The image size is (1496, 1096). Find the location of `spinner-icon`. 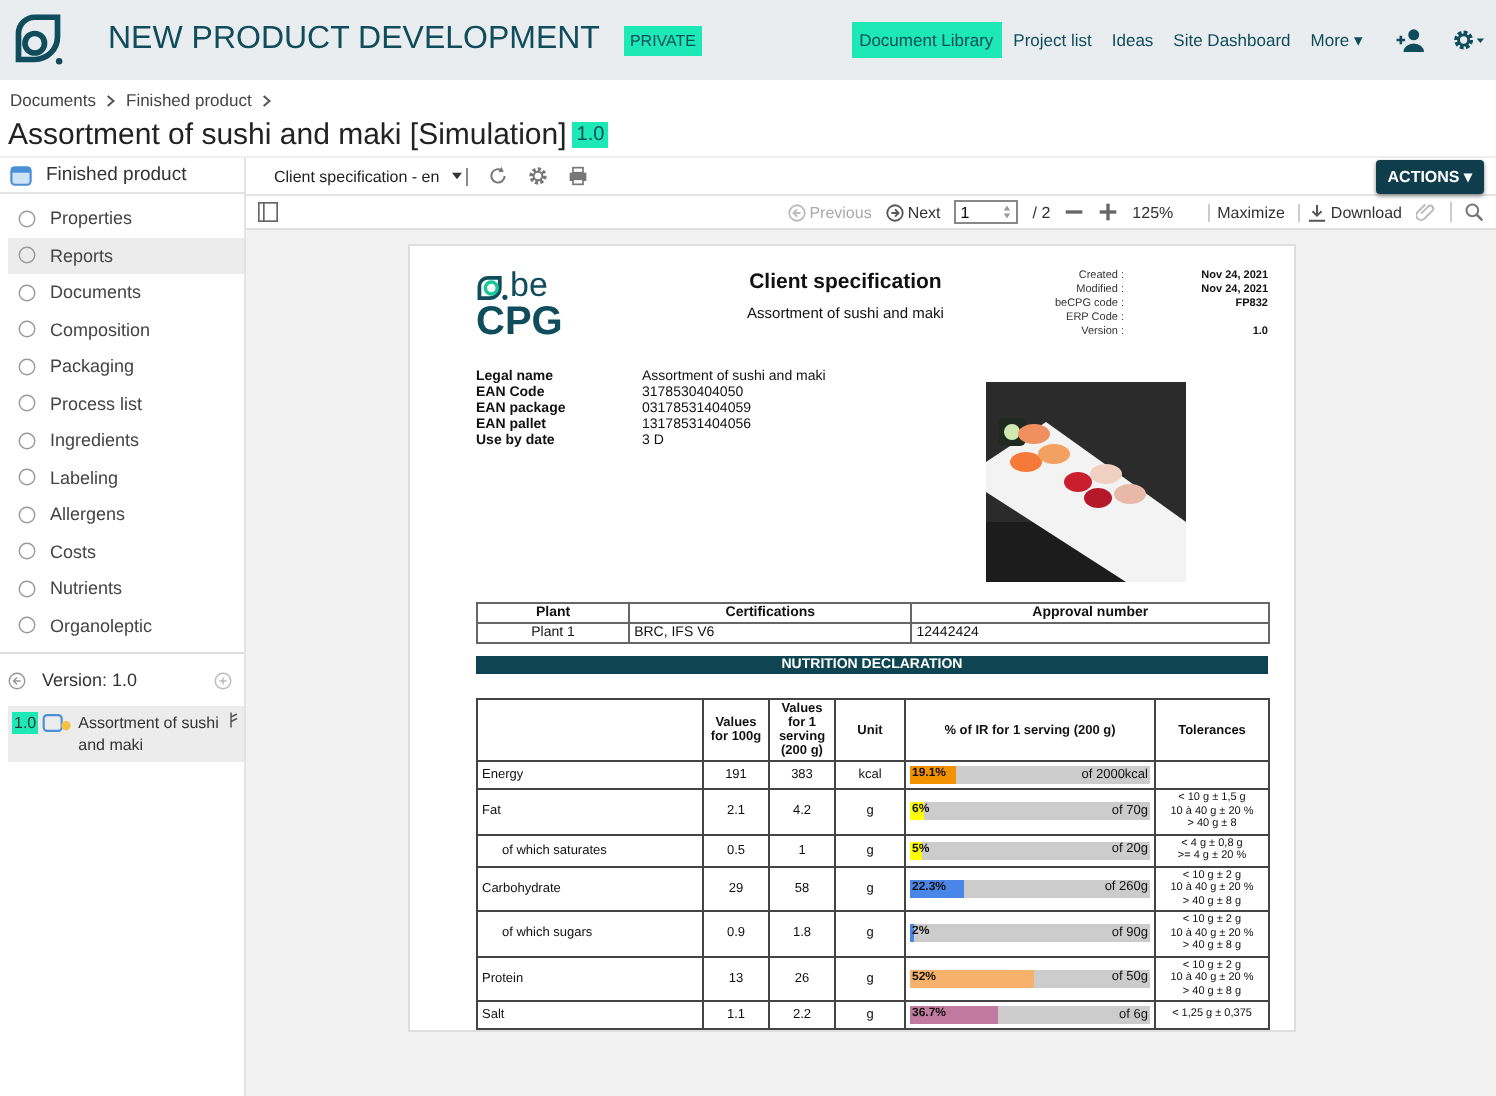

spinner-icon is located at coordinates (1007, 212).